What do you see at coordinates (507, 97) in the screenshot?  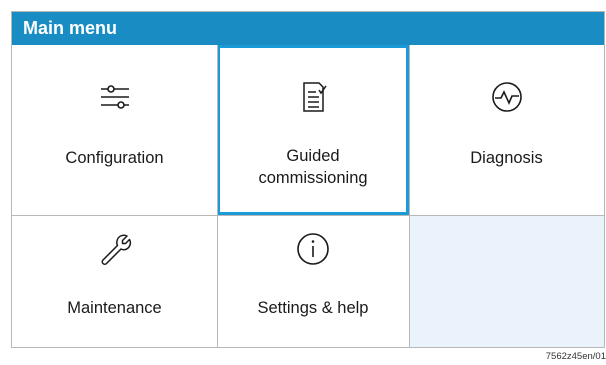 I see `pulse-icon` at bounding box center [507, 97].